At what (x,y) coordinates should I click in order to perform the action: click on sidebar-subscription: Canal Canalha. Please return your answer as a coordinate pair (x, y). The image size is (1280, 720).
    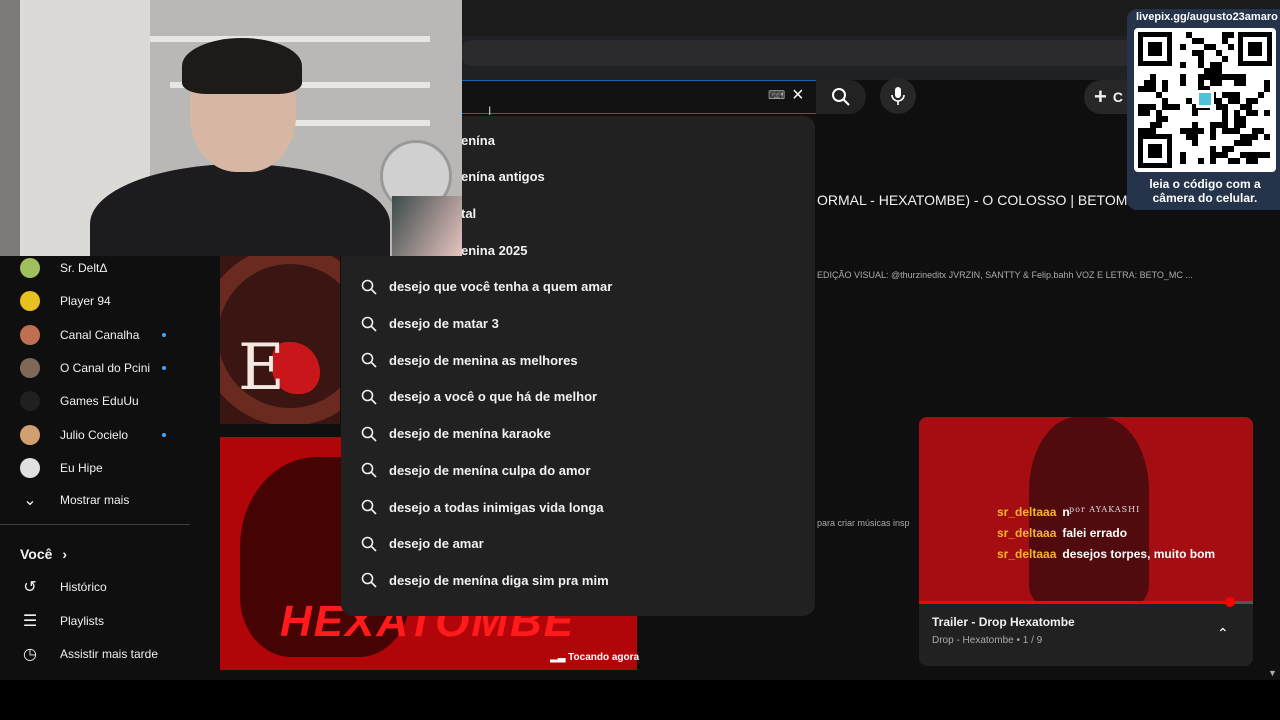
    Looking at the image, I should click on (100, 335).